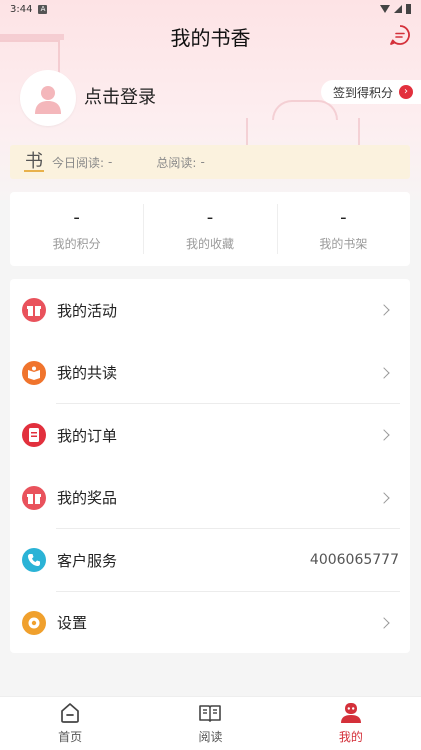 The image size is (421, 750). I want to click on sign-in-points-button: 签到得积分 ›, so click(370, 92).